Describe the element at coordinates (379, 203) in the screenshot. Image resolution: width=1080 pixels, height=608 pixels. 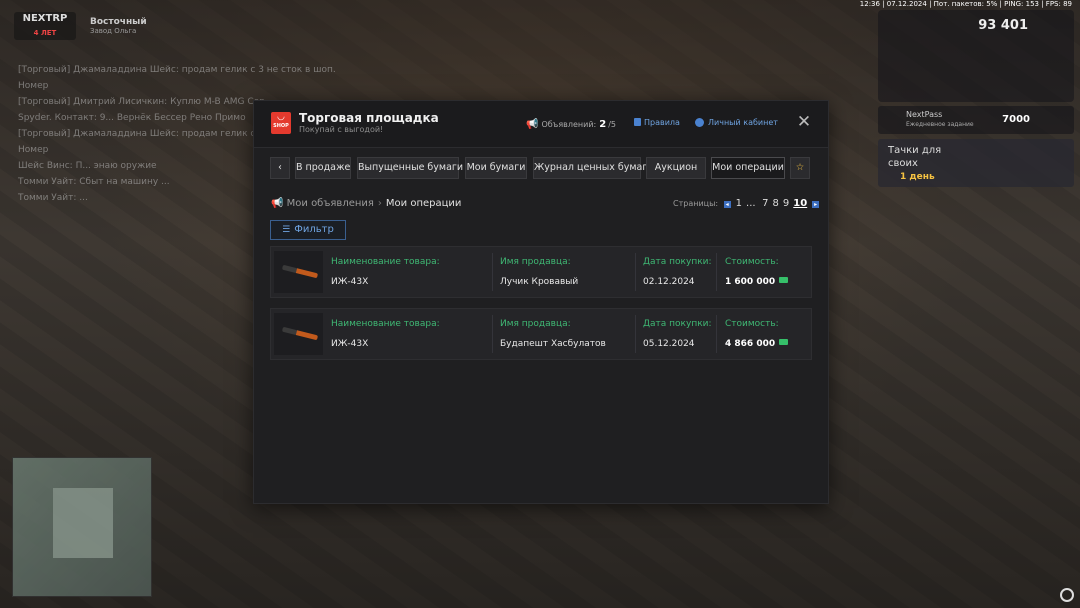
I see `chevron-right-icon: ›` at that location.